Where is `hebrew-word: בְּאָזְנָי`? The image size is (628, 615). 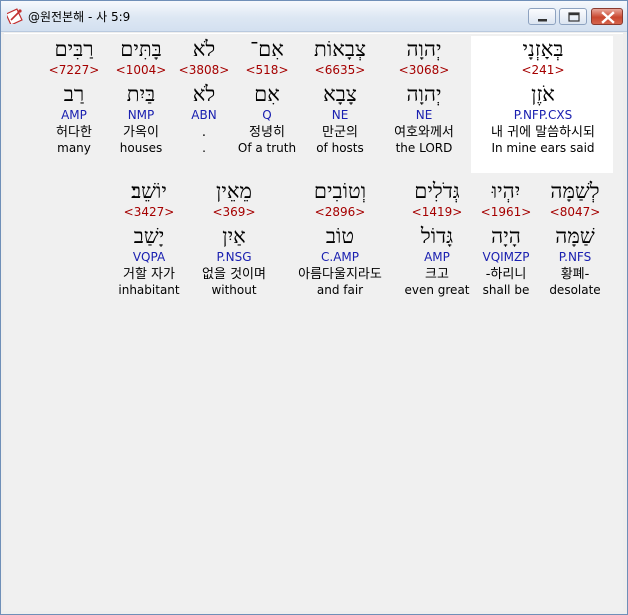
hebrew-word: בְּאָזְנָי is located at coordinates (543, 49).